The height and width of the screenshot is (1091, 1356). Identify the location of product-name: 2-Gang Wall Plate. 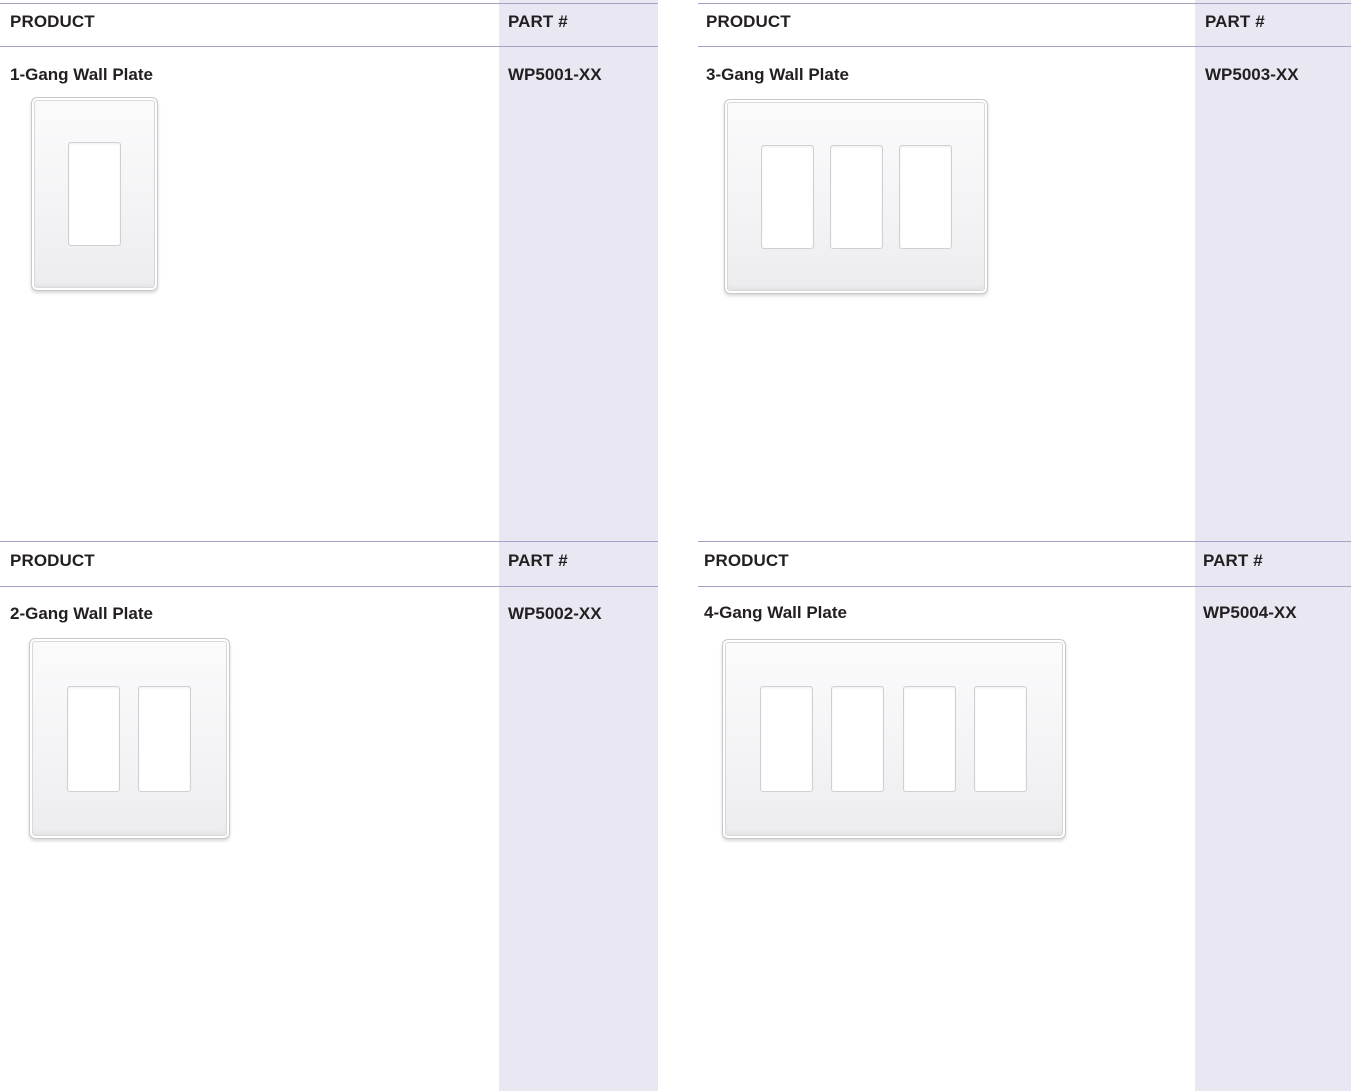
(81, 613).